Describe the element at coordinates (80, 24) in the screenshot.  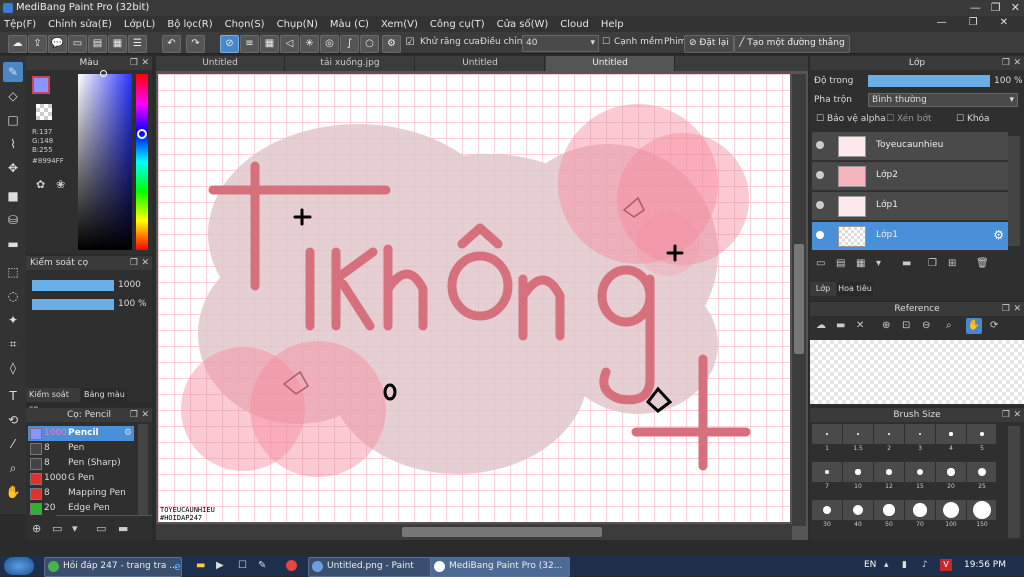
I see `menu-edit: Chỉnh sửa(E)` at that location.